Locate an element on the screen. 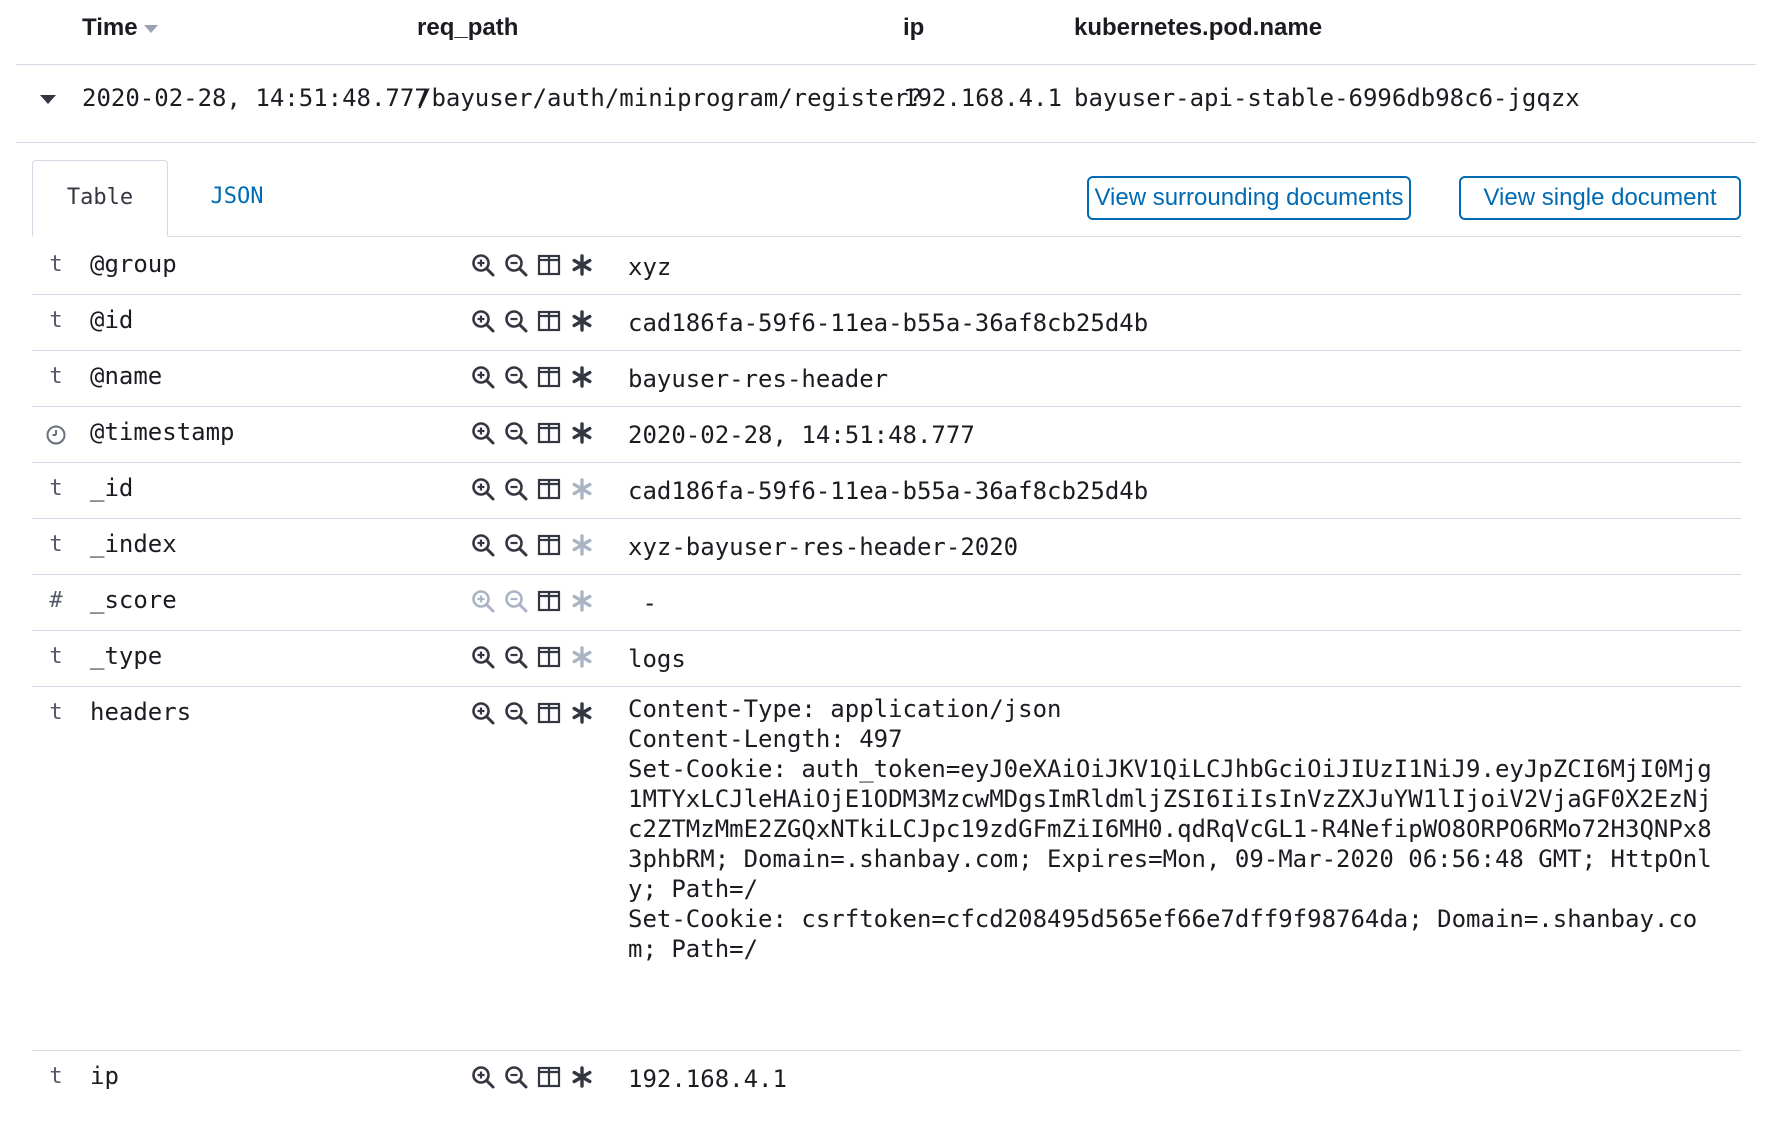 Image resolution: width=1771 pixels, height=1124 pixels. field-value: 192.168.4.1 is located at coordinates (707, 1079).